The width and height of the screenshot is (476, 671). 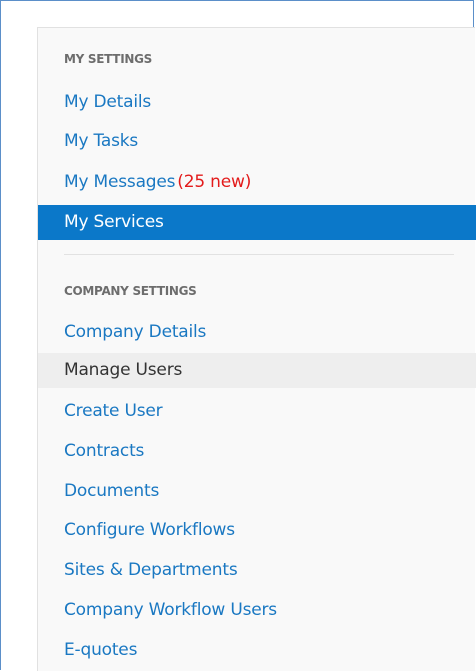 What do you see at coordinates (101, 650) in the screenshot?
I see `menu-item-label: E-quotes` at bounding box center [101, 650].